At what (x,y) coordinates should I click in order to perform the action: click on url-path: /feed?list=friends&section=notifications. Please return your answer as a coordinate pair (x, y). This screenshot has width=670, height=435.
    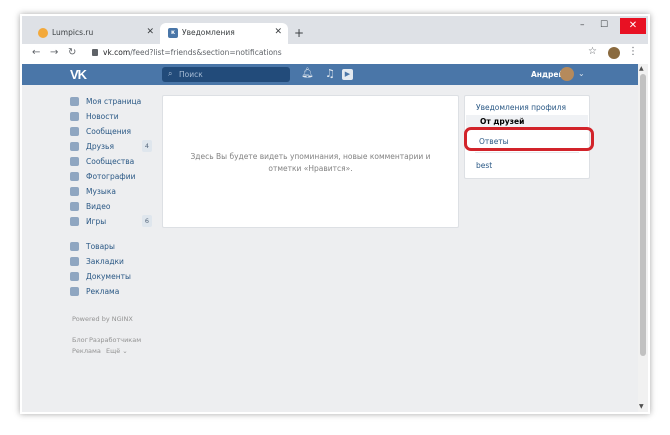
    Looking at the image, I should click on (206, 52).